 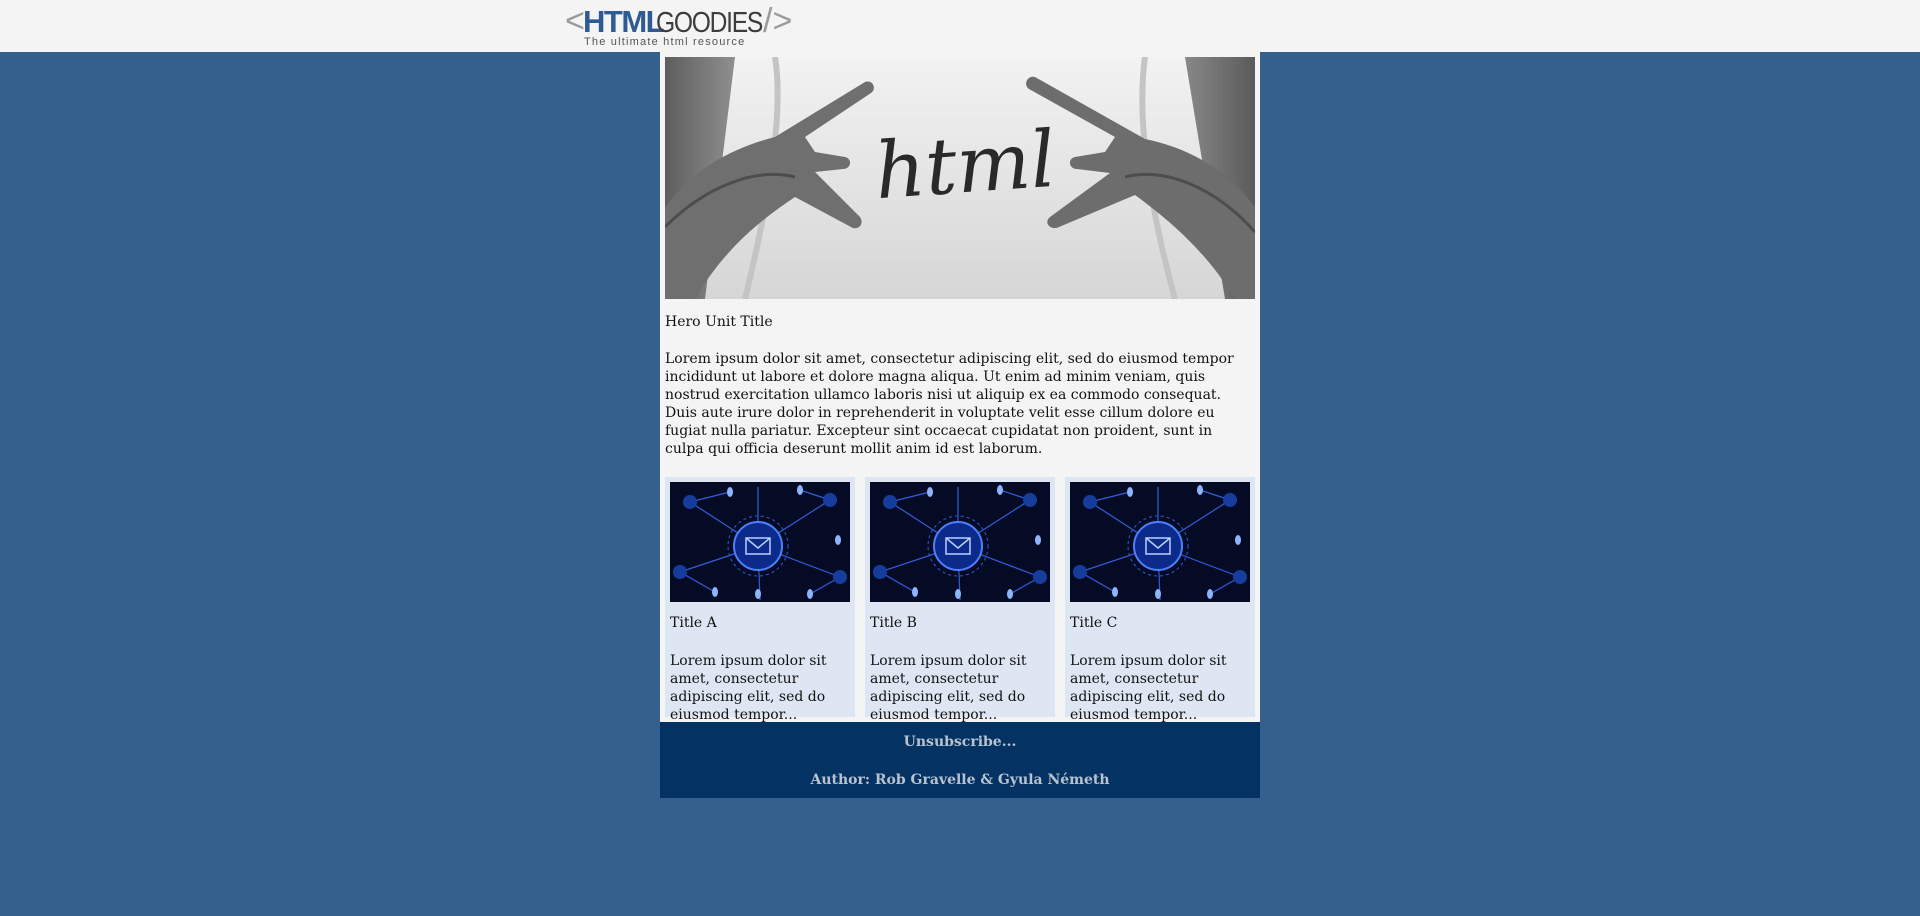 I want to click on logo-brand-goodies: GOODIES, so click(x=709, y=23).